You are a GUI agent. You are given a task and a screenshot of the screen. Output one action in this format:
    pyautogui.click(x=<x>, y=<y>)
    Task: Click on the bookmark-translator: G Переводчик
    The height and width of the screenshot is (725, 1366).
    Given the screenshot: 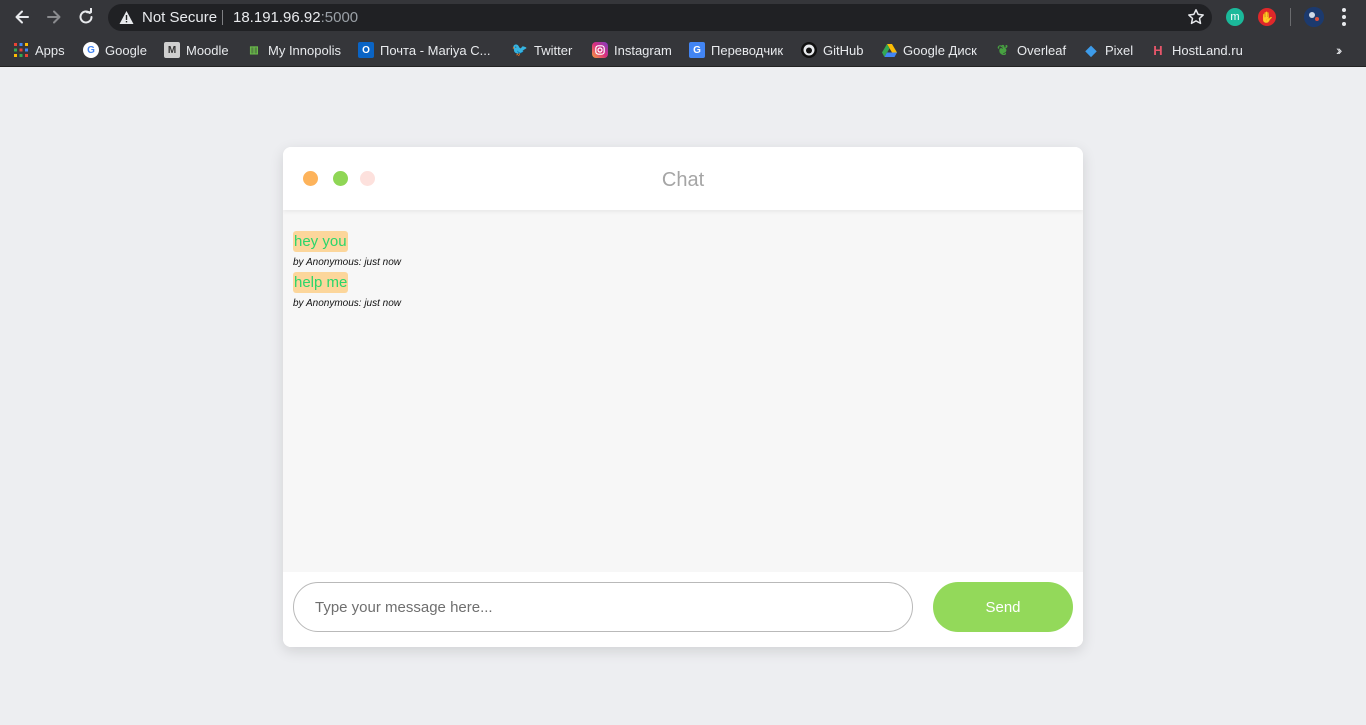 What is the action you would take?
    pyautogui.click(x=736, y=50)
    